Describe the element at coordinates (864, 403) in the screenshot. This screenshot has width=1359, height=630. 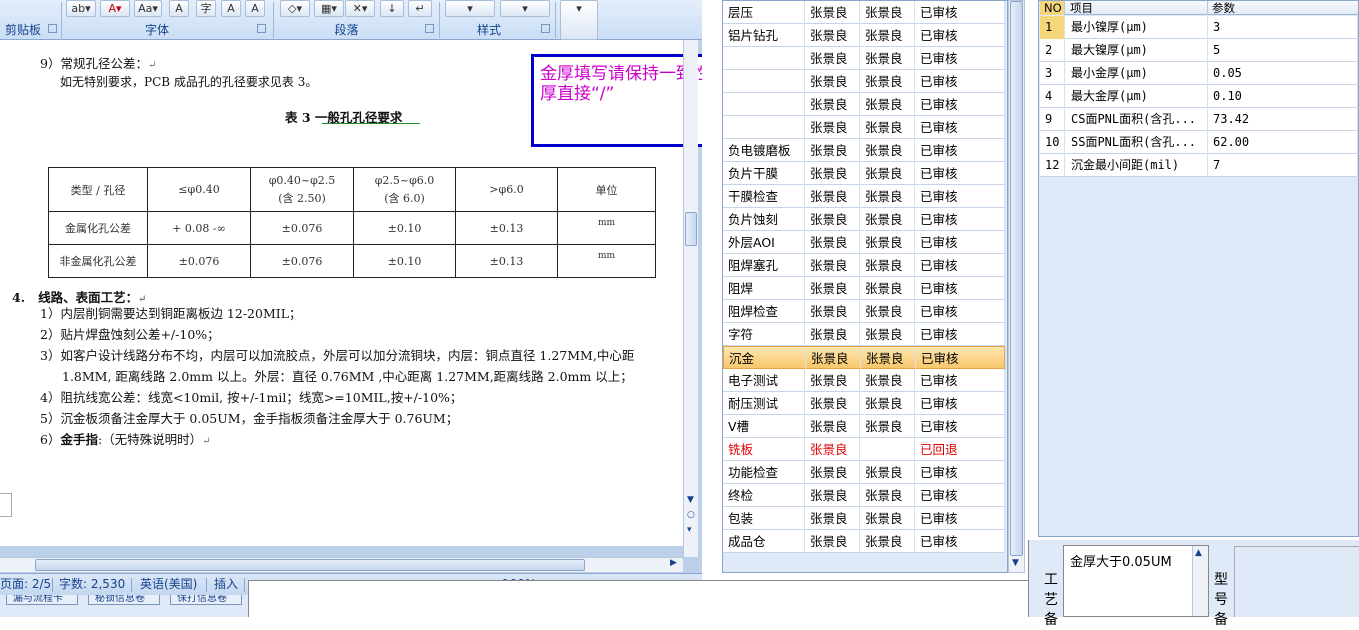
I see `process-row: 耐压测试 张景良 张景良 已审核` at that location.